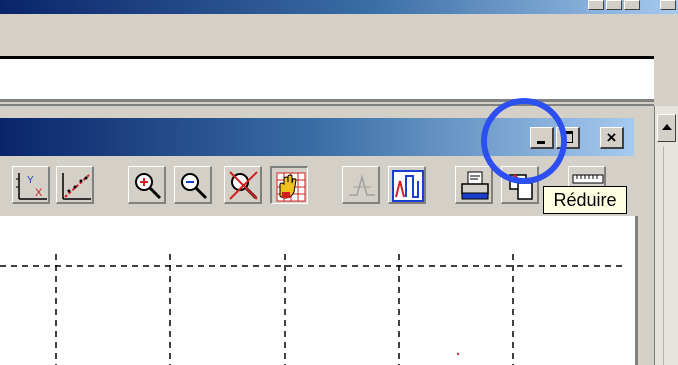 The width and height of the screenshot is (678, 365). What do you see at coordinates (632, 5) in the screenshot?
I see `outer-close-icon` at bounding box center [632, 5].